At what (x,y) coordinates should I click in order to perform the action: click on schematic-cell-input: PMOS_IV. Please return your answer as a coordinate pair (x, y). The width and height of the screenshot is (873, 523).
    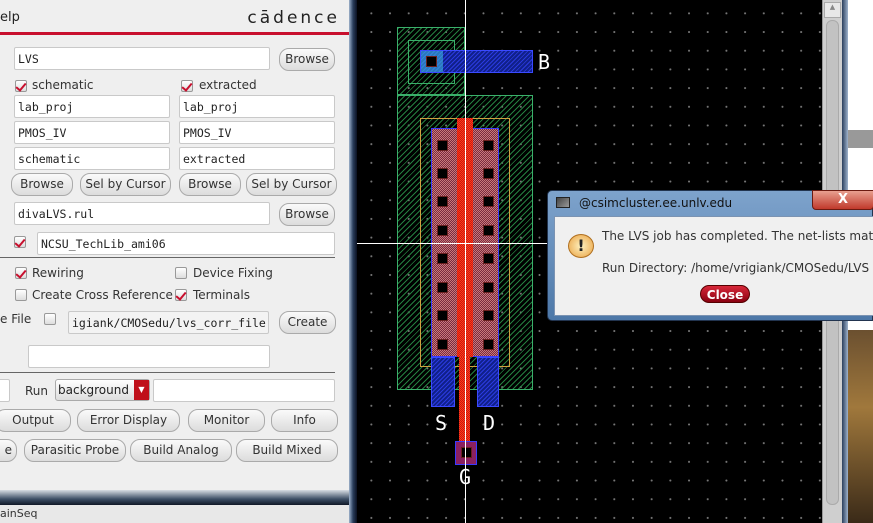
    Looking at the image, I should click on (92, 132).